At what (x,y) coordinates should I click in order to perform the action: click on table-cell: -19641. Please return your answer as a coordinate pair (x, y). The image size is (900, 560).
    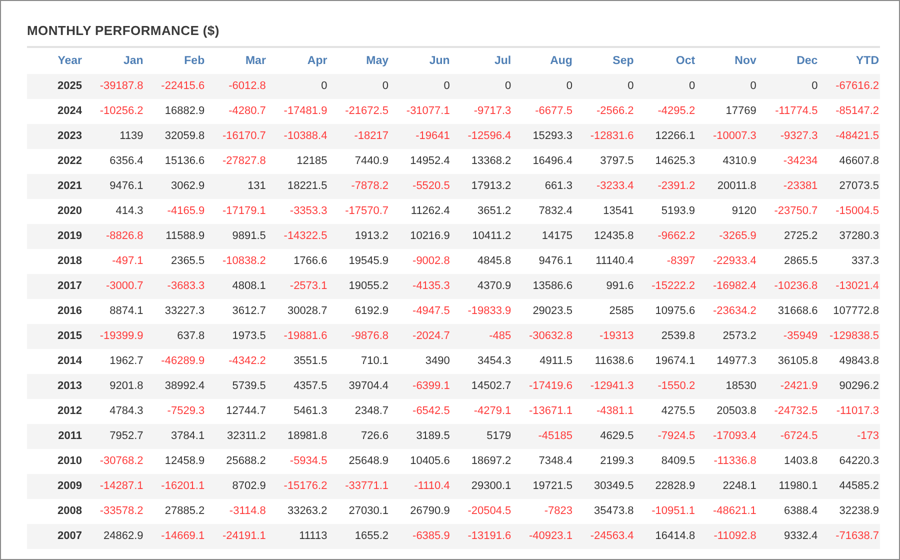
    Looking at the image, I should click on (420, 136).